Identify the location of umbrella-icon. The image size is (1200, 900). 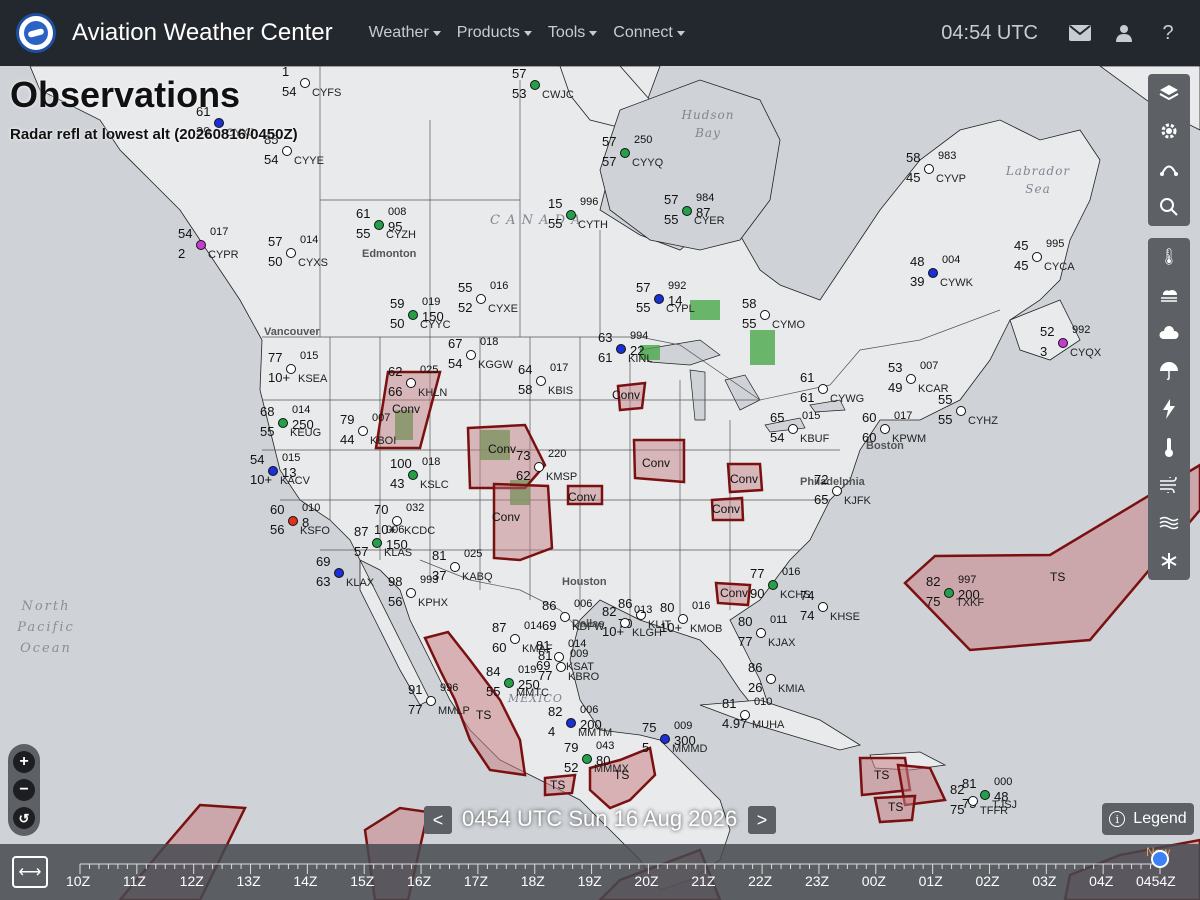
(1169, 371).